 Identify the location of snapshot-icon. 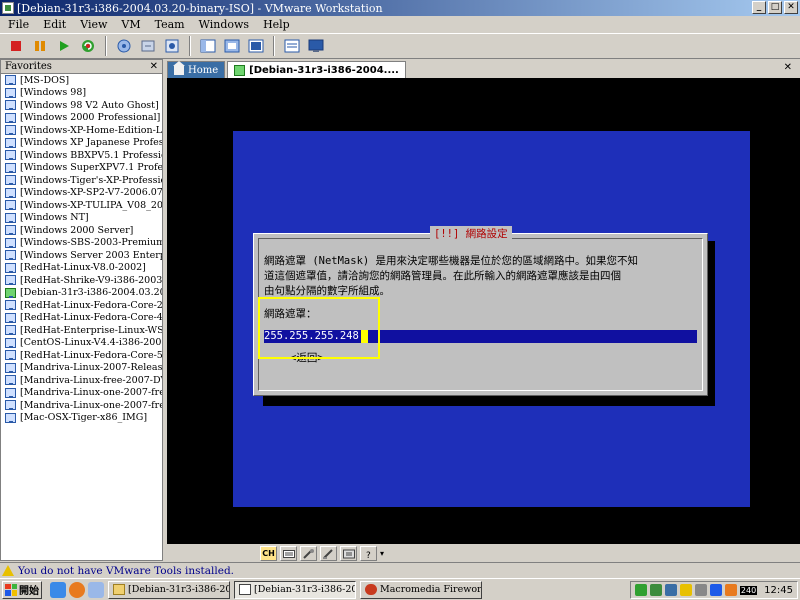
(124, 46).